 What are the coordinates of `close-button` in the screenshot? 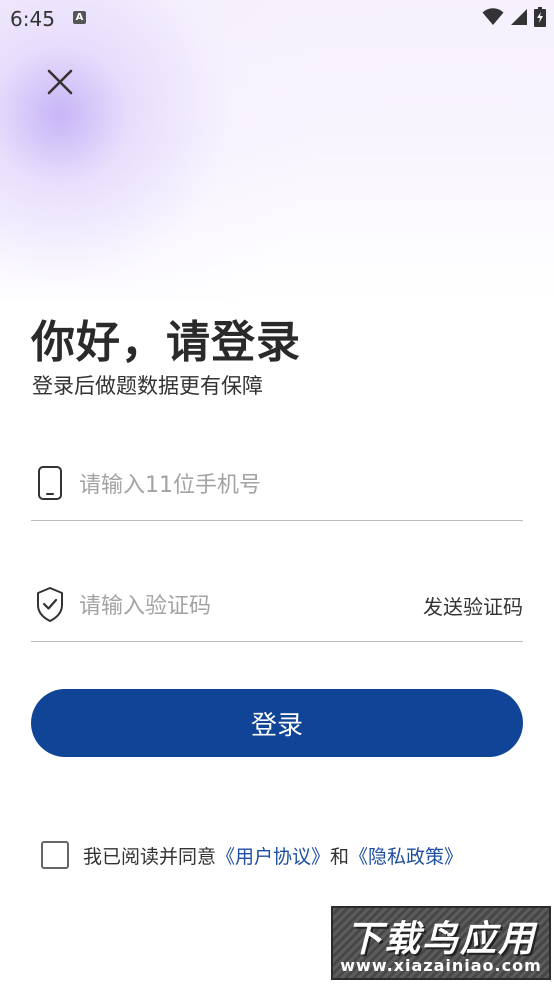 It's located at (60, 82).